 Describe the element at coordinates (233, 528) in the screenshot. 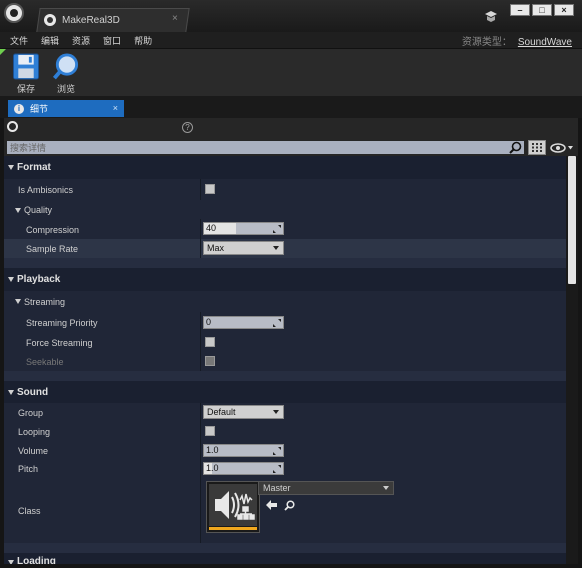

I see `class-thumbnail-underline` at that location.